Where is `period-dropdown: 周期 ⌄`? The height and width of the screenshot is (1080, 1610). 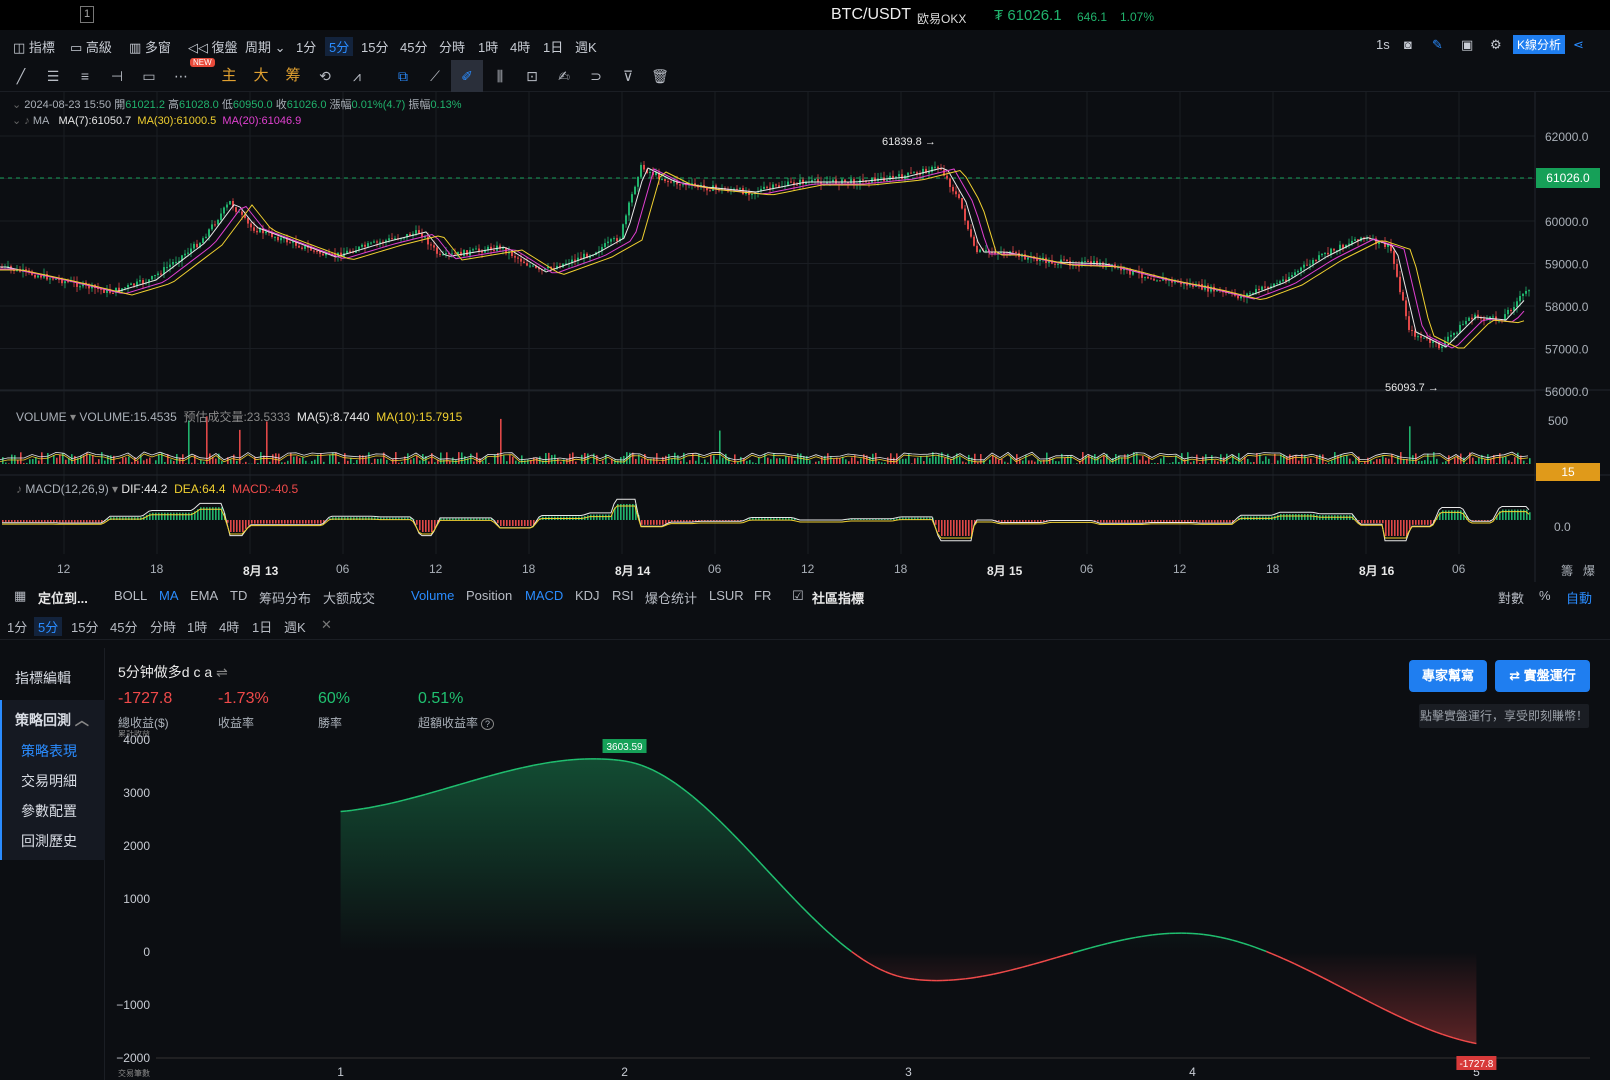
period-dropdown: 周期 ⌄ is located at coordinates (265, 46).